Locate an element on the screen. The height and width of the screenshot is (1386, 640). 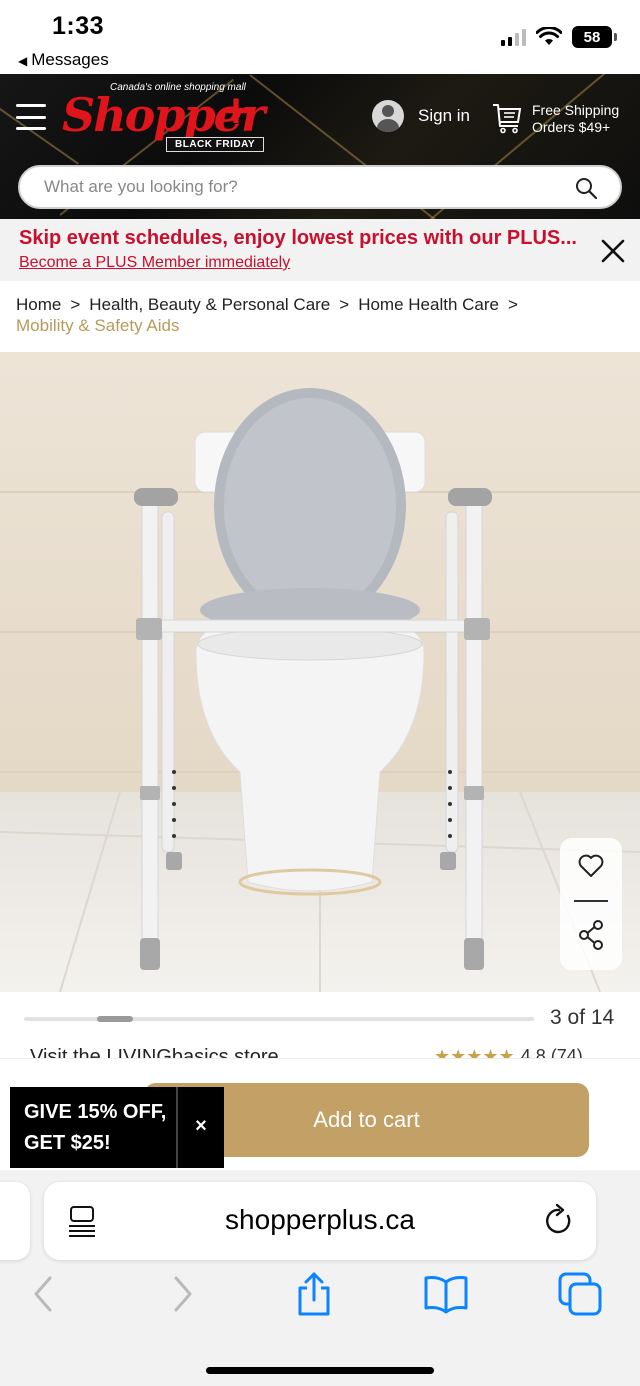
referral-offer-popup: GIVE 15% OFF, GET $25! × is located at coordinates (117, 1127).